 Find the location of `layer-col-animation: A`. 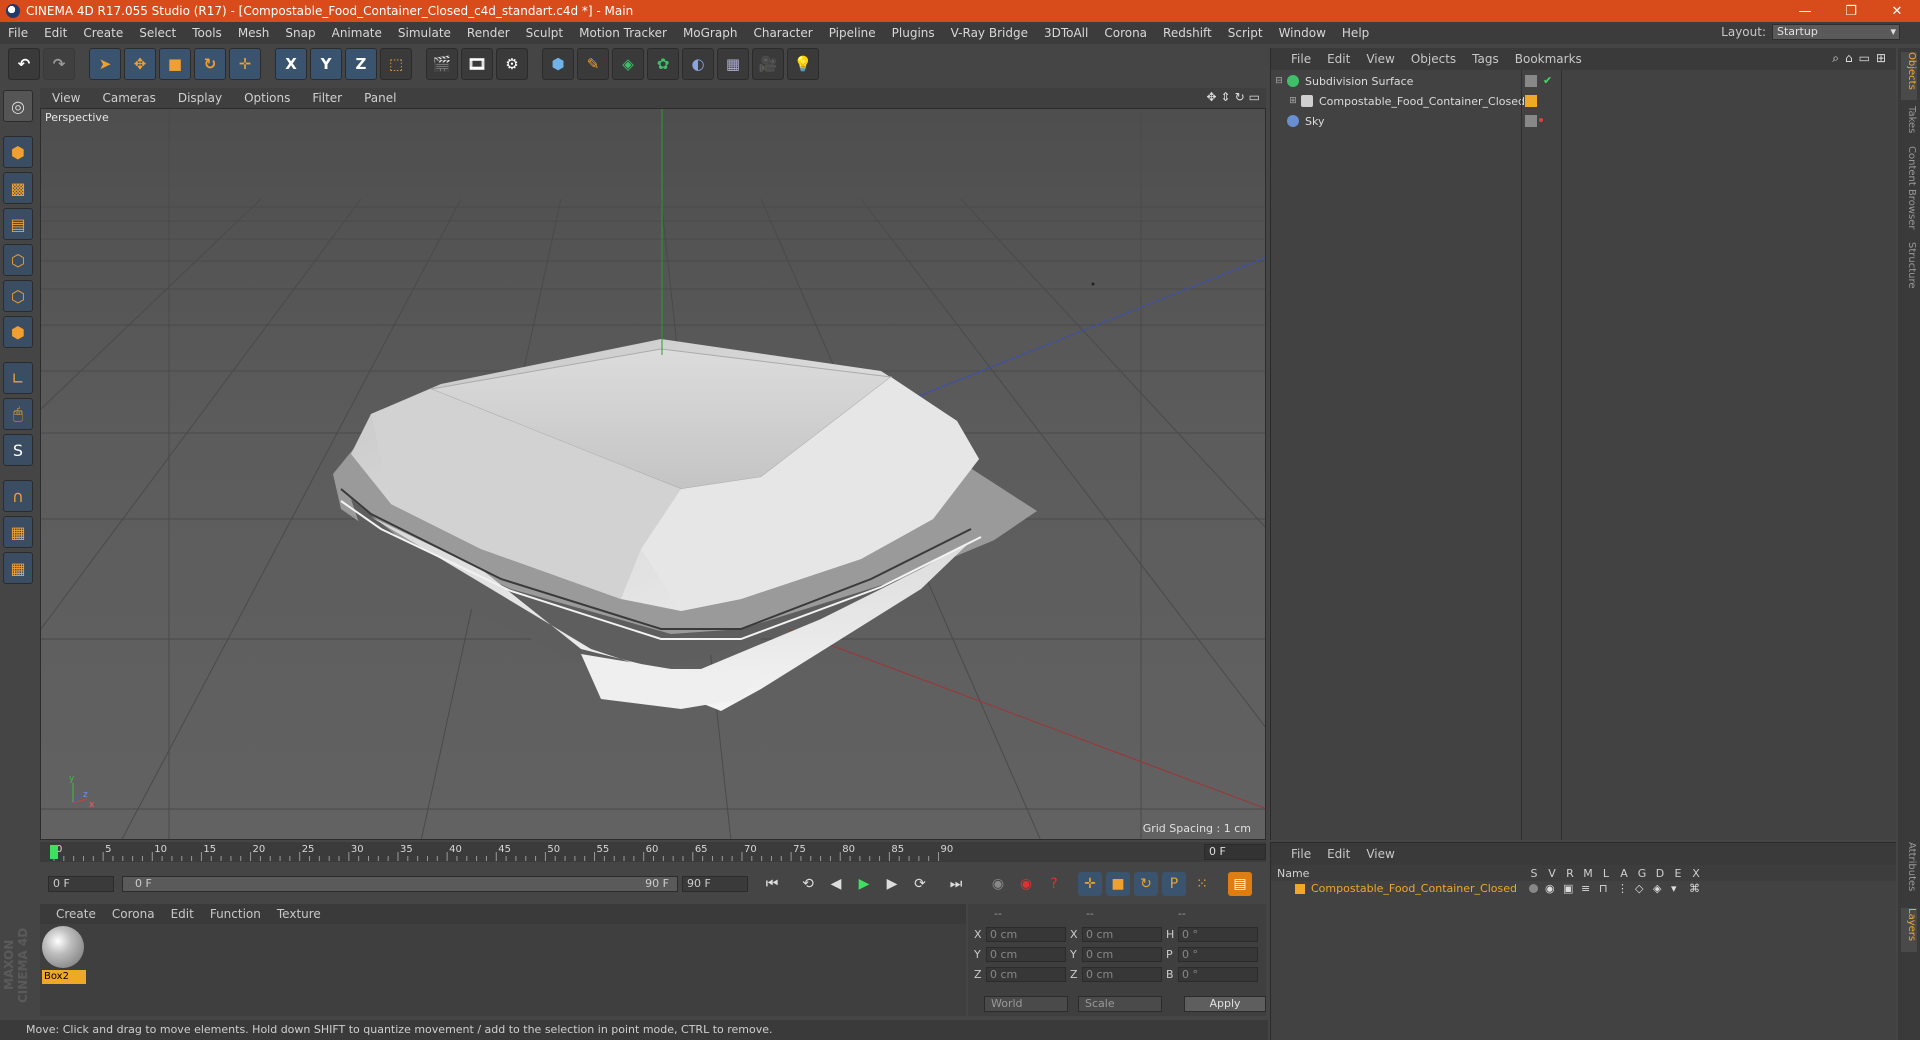

layer-col-animation: A is located at coordinates (1624, 873).